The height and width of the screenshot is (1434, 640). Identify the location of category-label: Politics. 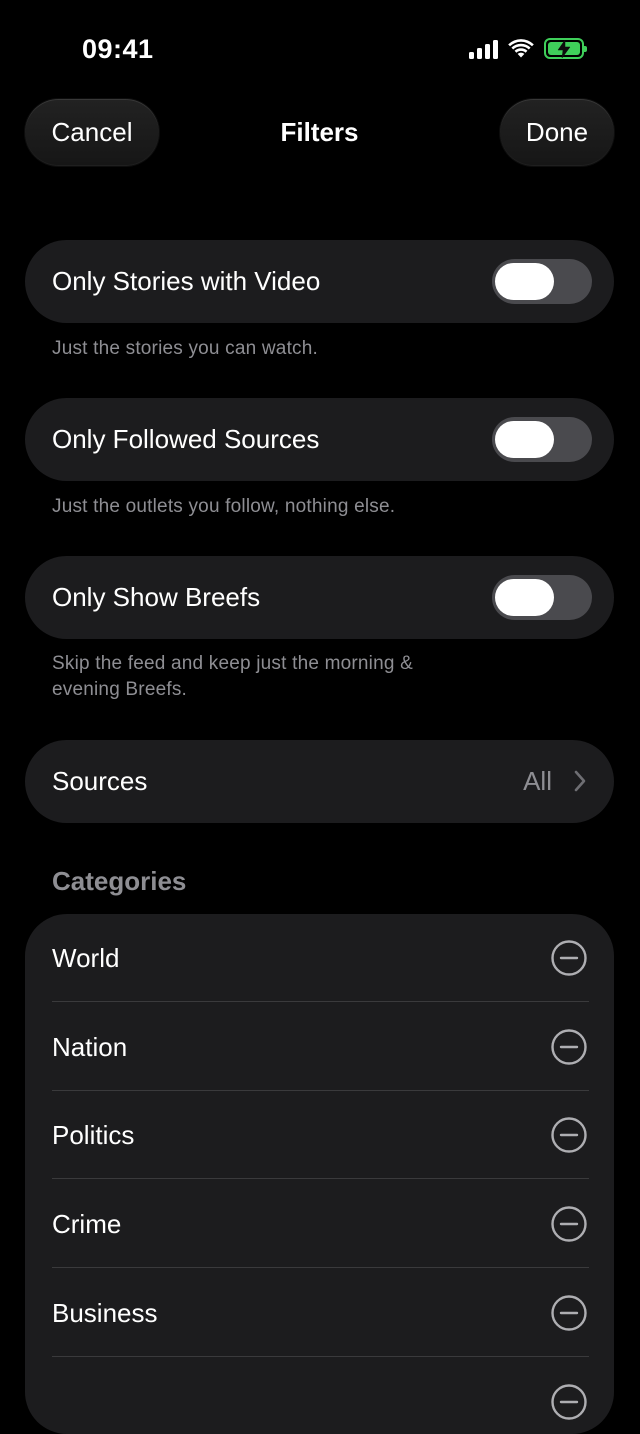
(93, 1134).